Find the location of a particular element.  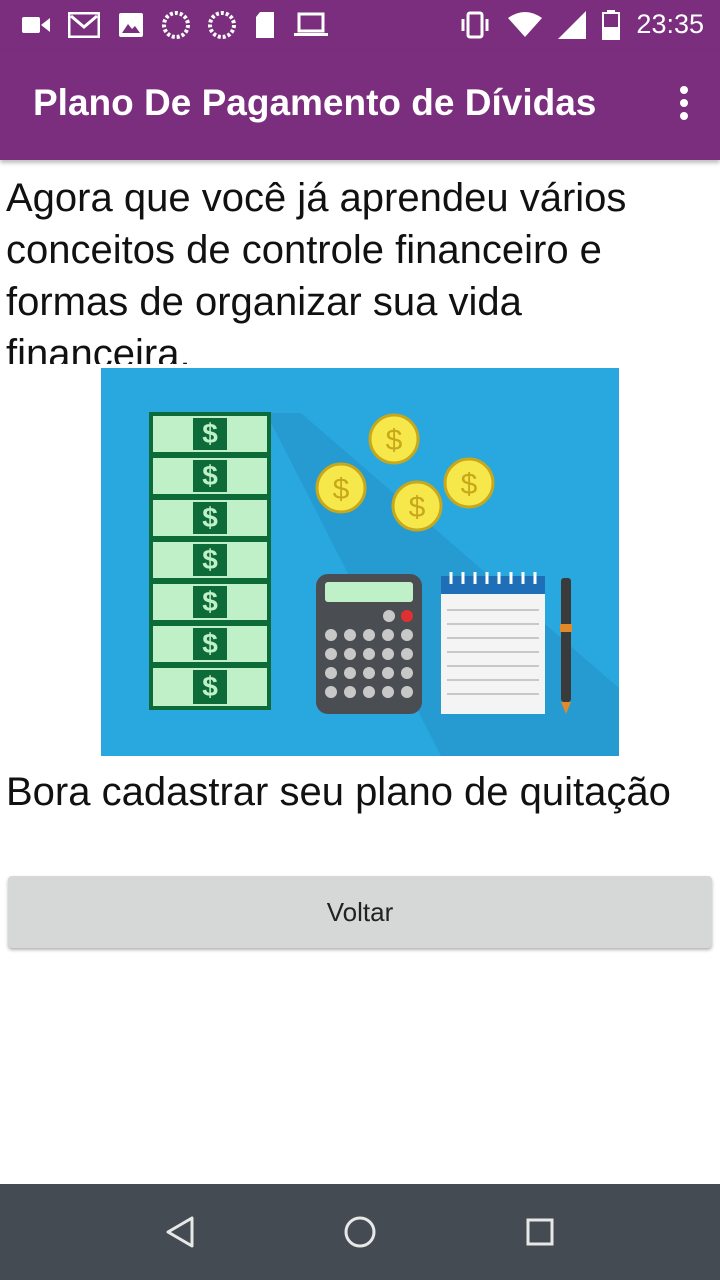

app-bar: Plano De Pagamento de Dívidas is located at coordinates (360, 105).